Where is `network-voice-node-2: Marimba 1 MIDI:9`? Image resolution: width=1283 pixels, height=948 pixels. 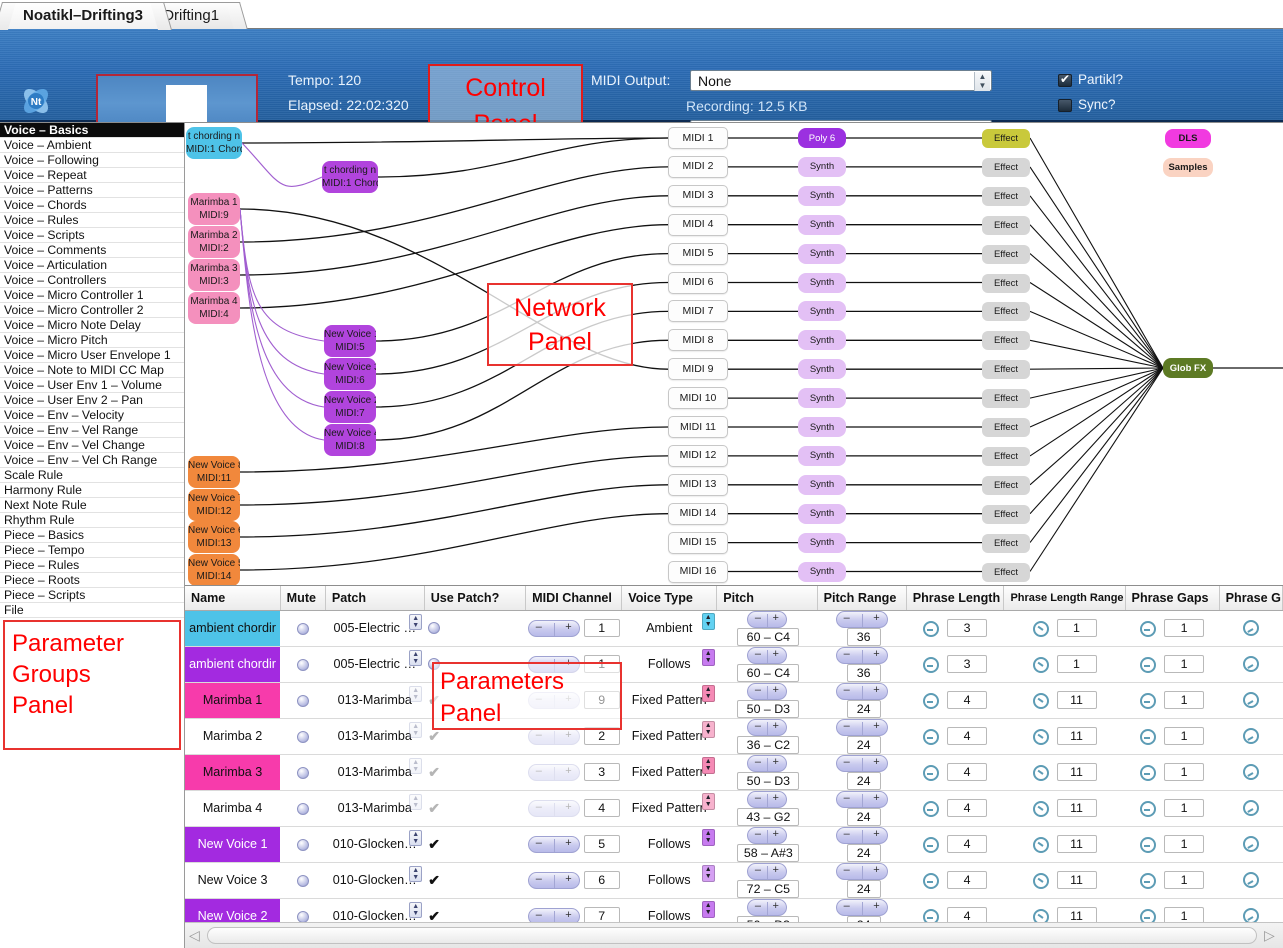
network-voice-node-2: Marimba 1 MIDI:9 is located at coordinates (214, 209).